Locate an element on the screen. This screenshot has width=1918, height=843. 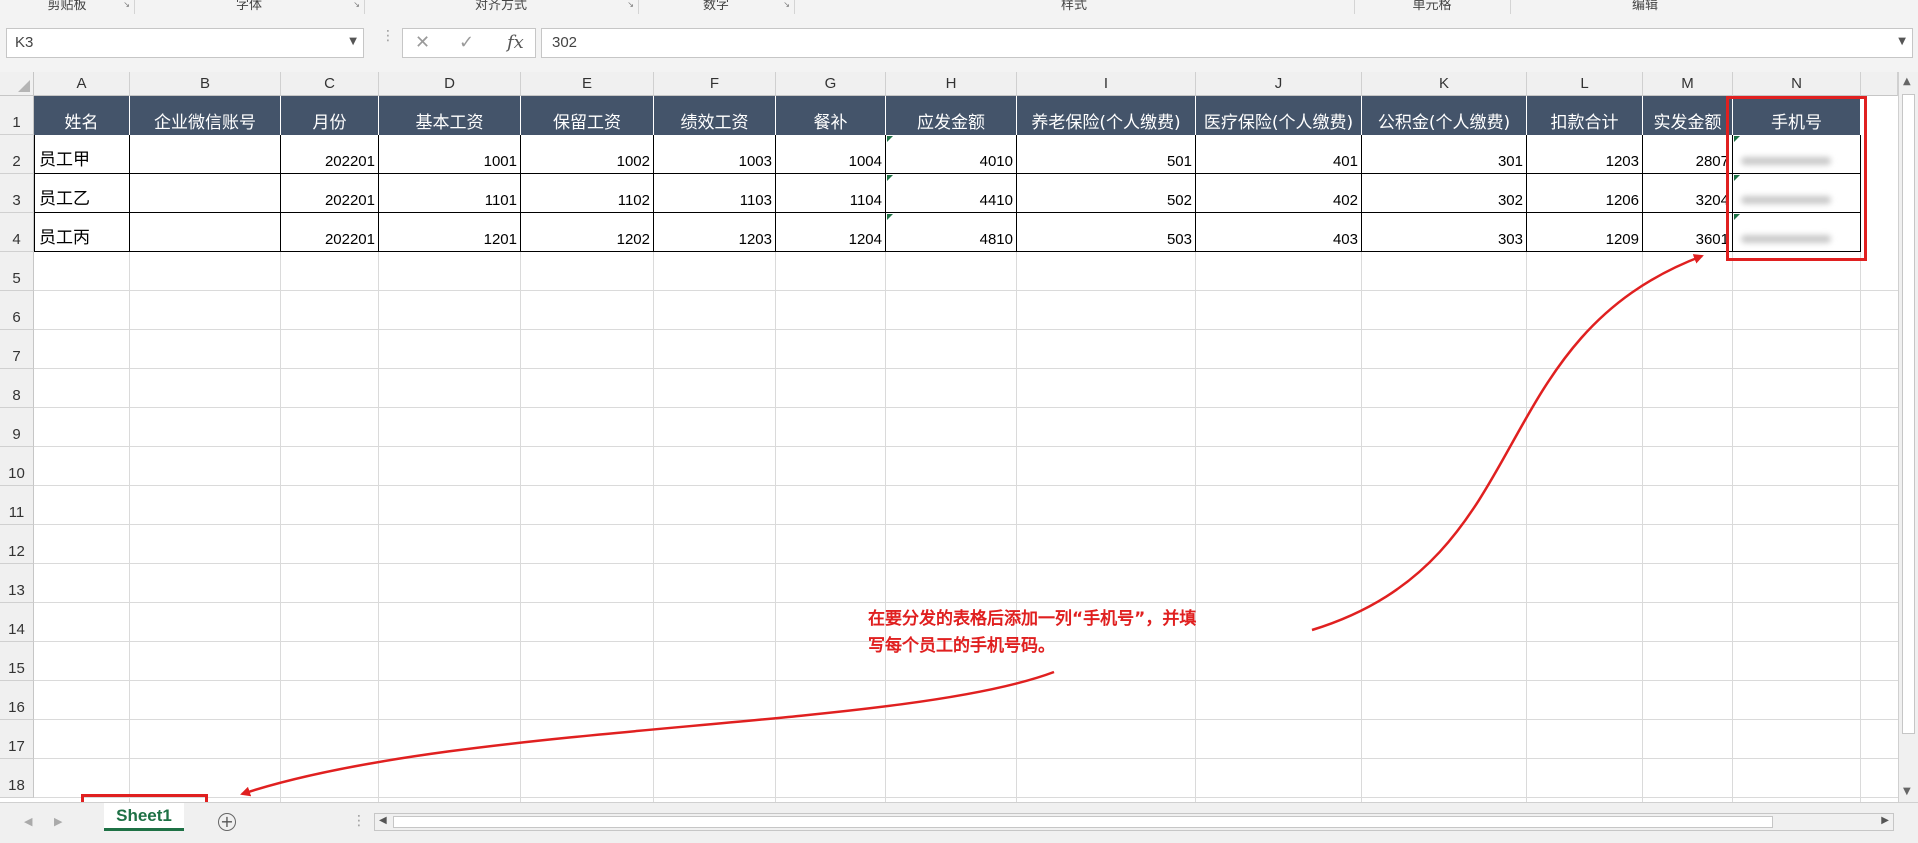
scroll-up-icon: ▲ is located at coordinates (1907, 81).